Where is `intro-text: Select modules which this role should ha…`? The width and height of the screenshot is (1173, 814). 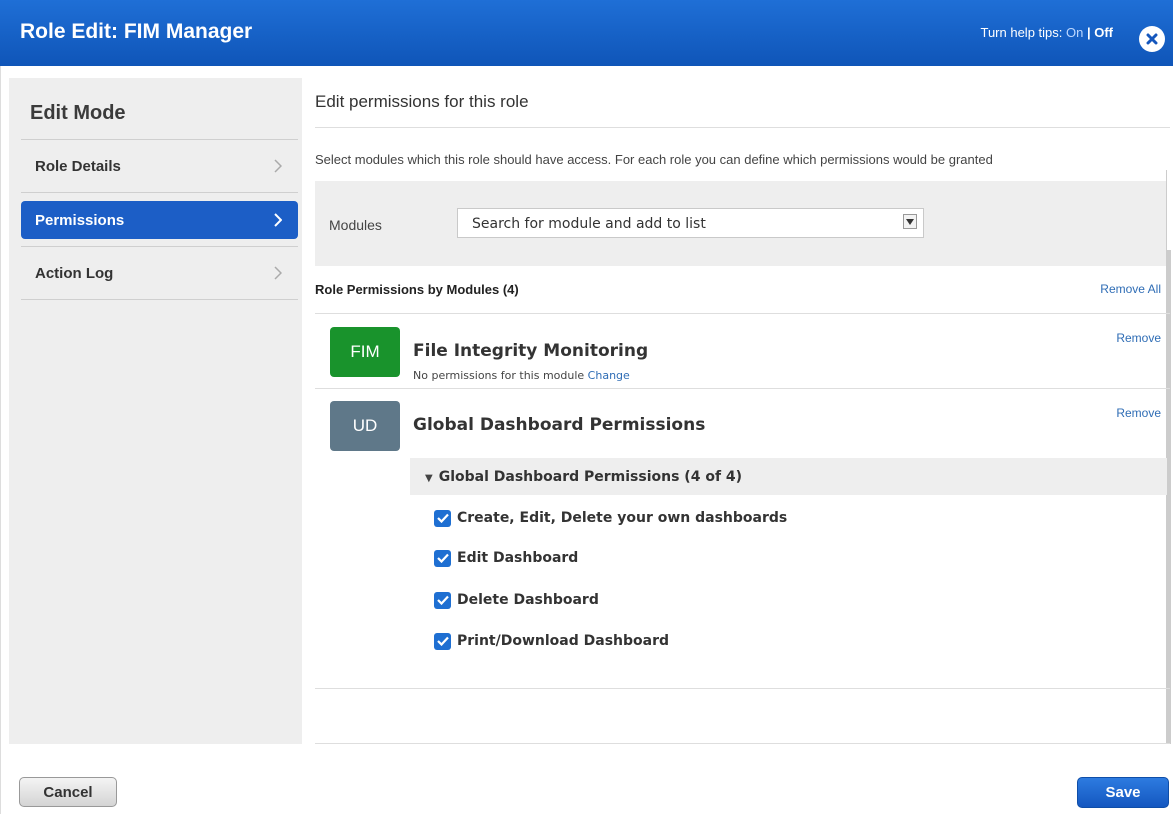
intro-text: Select modules which this role should ha… is located at coordinates (654, 159).